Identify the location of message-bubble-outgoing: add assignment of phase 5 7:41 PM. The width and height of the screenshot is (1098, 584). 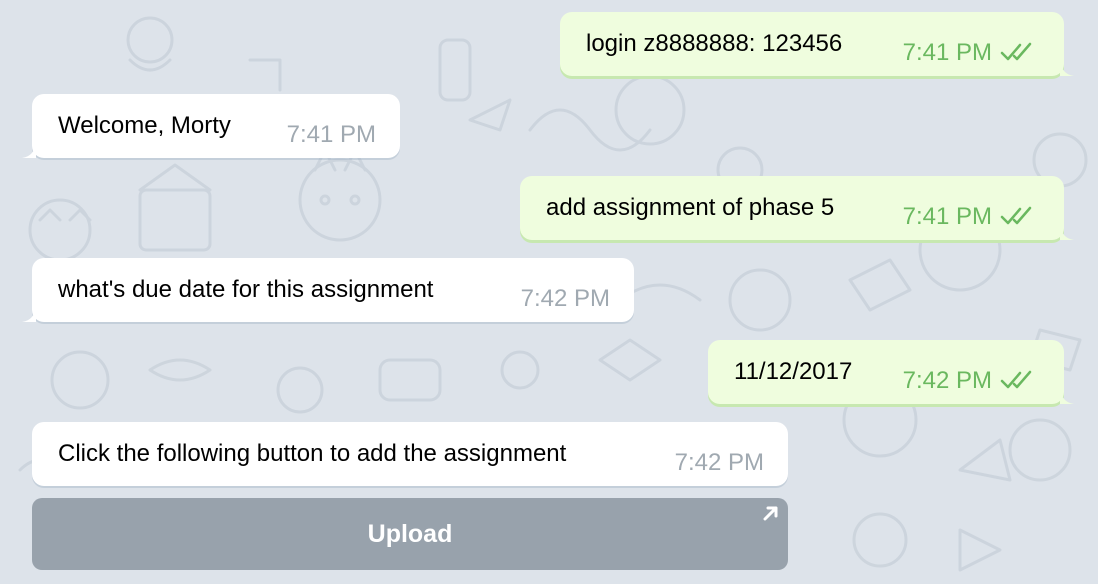
(797, 208).